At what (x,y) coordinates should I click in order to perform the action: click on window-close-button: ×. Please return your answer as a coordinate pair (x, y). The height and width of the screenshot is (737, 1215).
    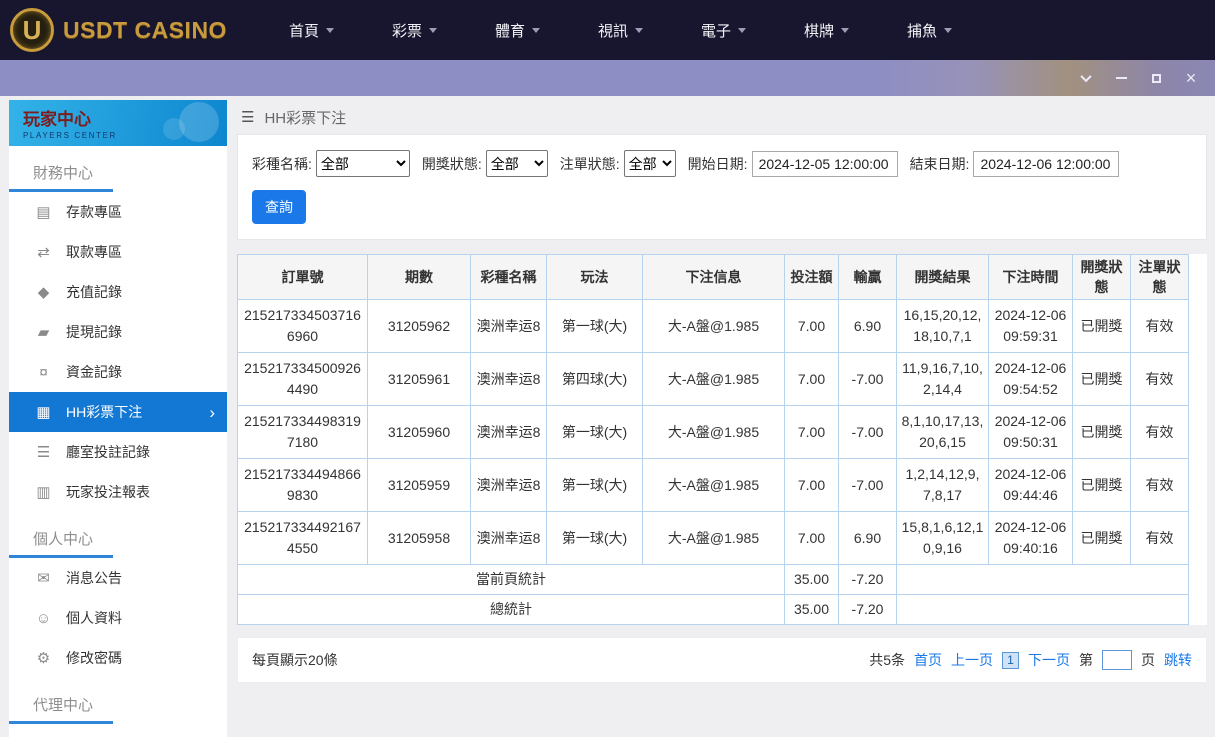
    Looking at the image, I should click on (1191, 78).